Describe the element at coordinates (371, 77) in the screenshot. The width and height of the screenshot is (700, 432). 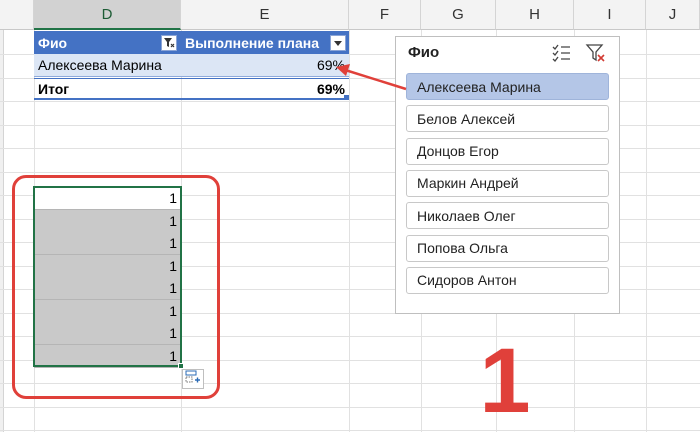
I see `annotation-arrow` at that location.